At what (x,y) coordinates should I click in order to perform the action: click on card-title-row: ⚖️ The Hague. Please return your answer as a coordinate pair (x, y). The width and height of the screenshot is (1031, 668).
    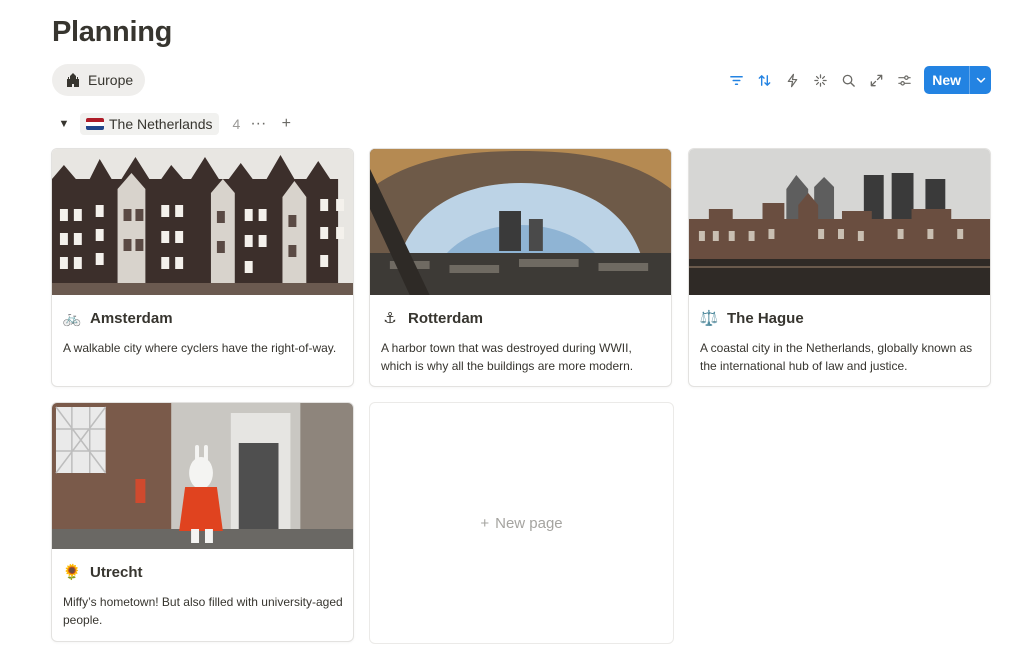
    Looking at the image, I should click on (839, 312).